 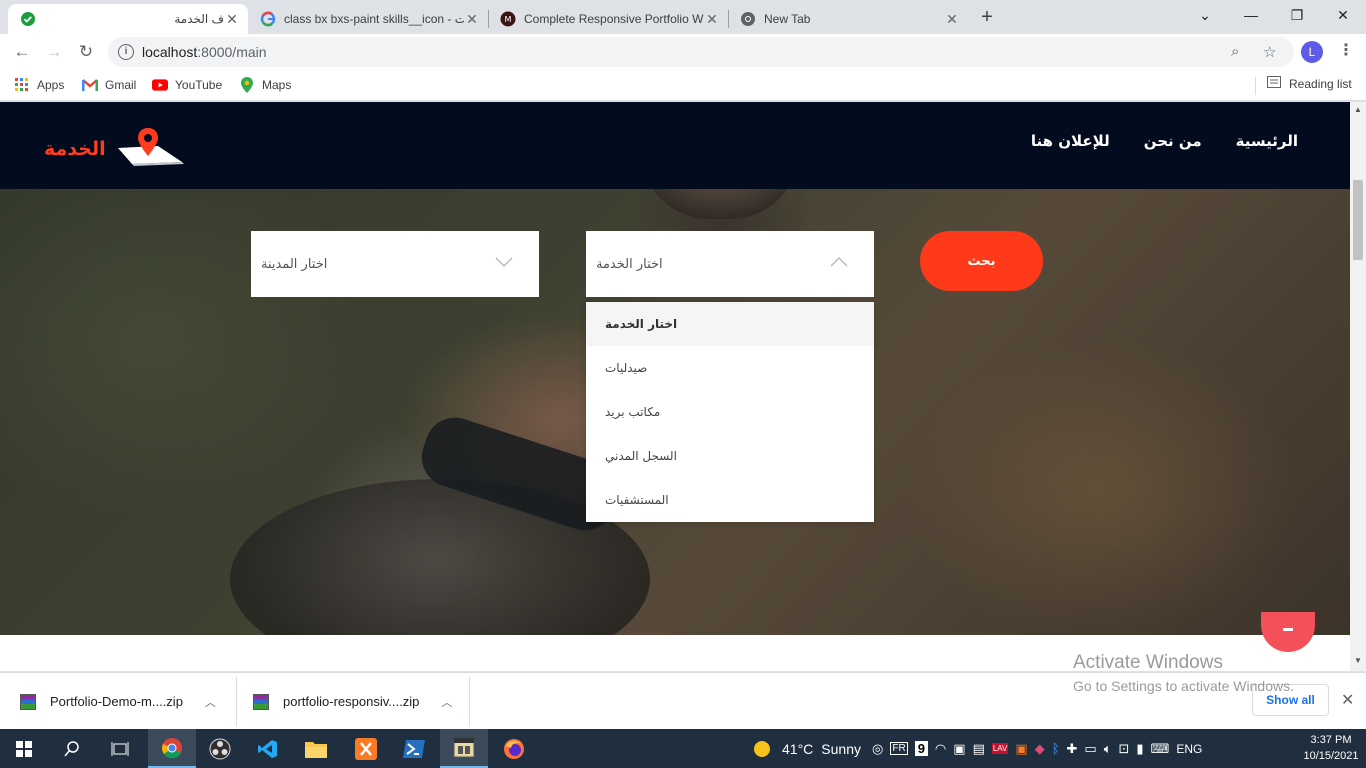 I want to click on sun-icon, so click(x=762, y=748).